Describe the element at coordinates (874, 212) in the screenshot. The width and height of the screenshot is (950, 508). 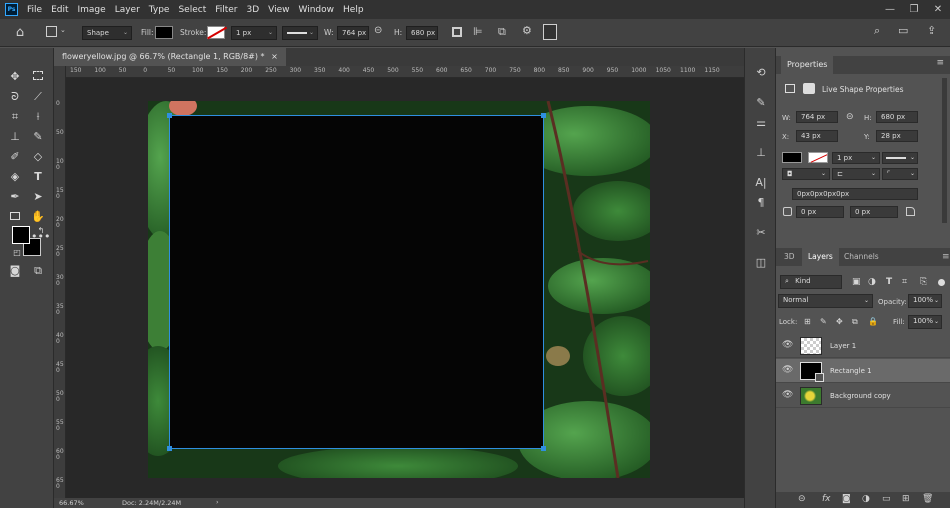
I see `corner-radius-top-right: 0 px` at that location.